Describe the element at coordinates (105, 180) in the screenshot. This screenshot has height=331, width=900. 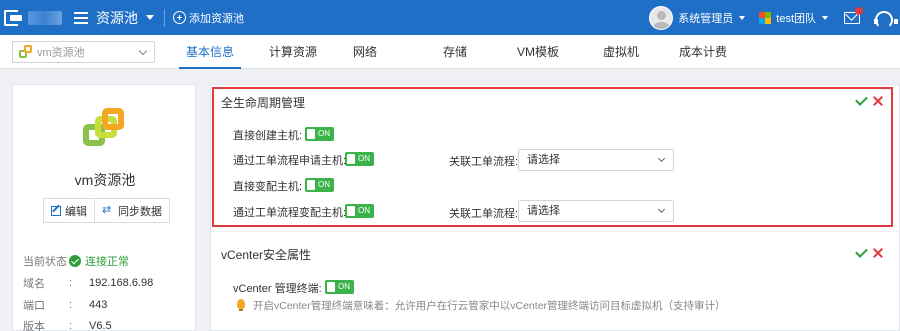
I see `pool-name: vm资源池` at that location.